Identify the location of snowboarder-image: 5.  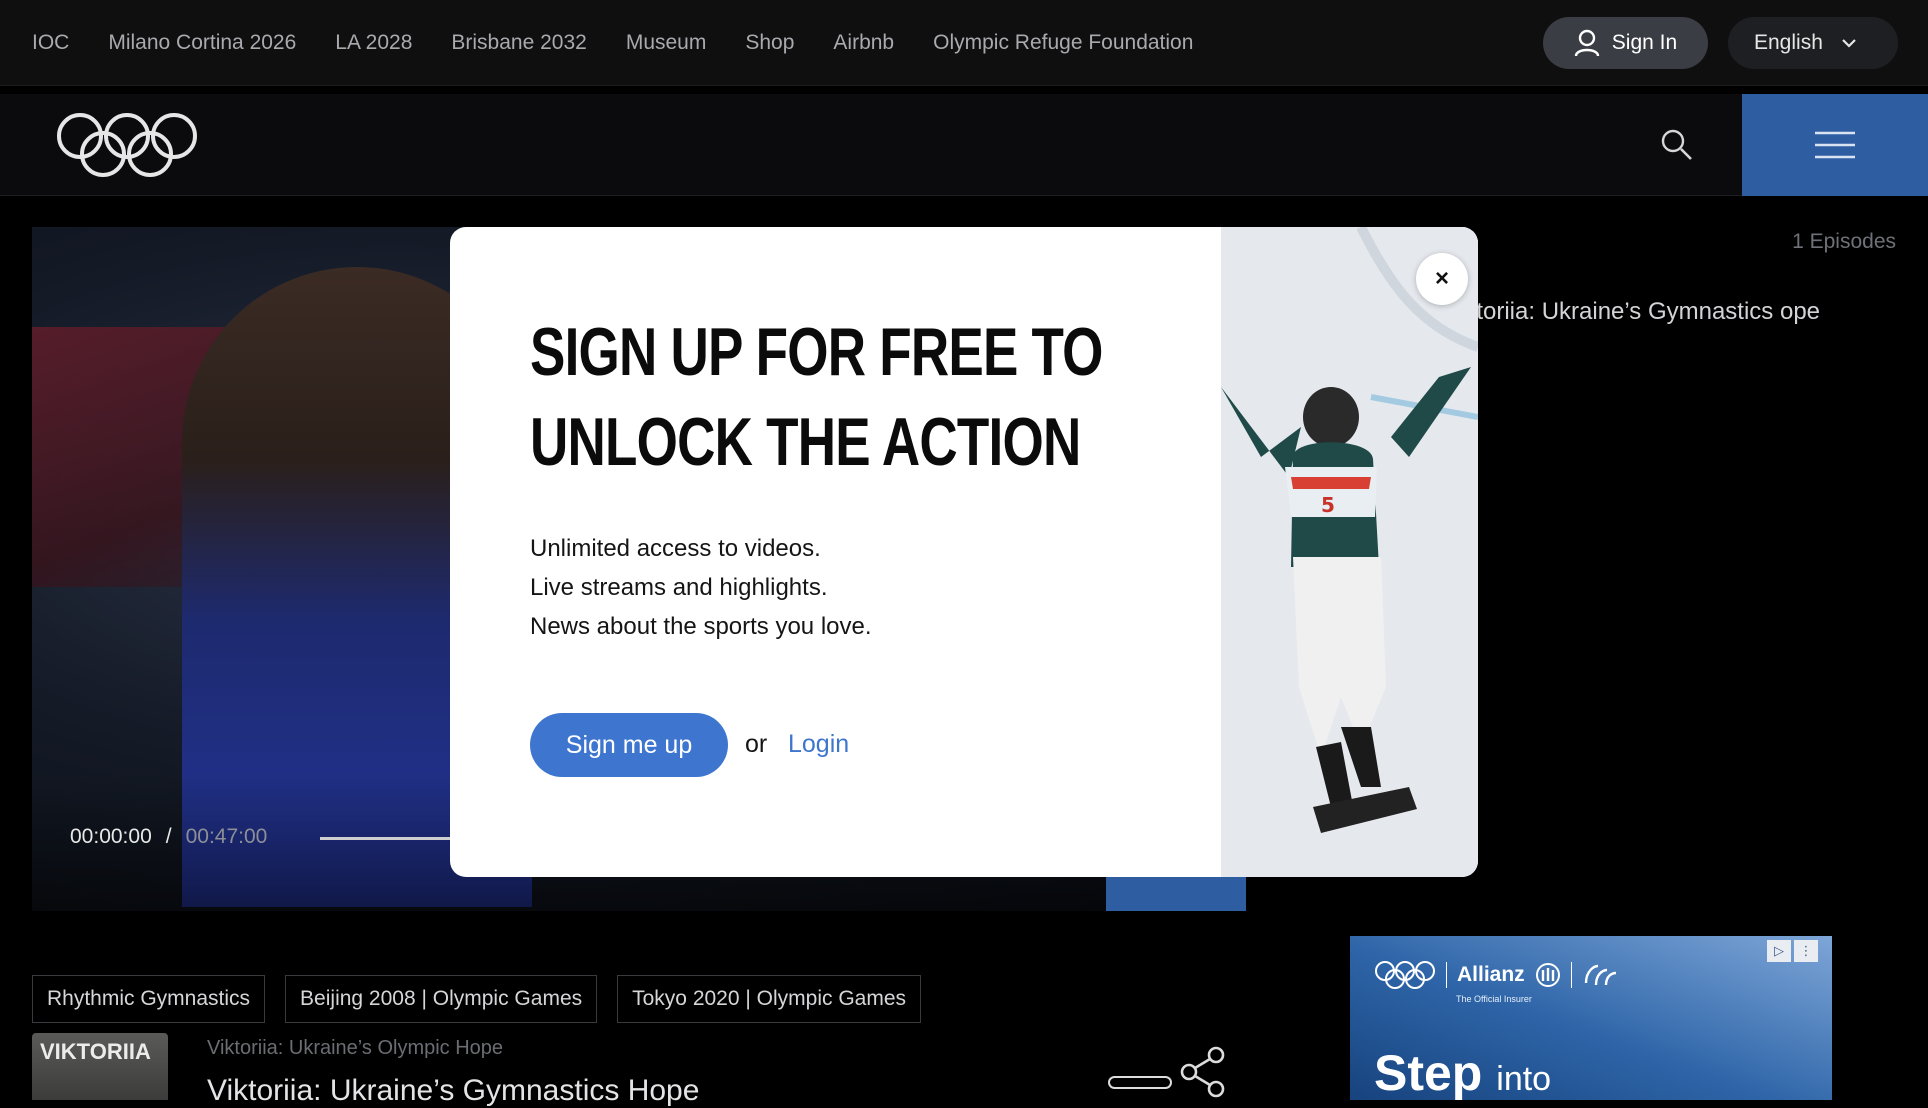
(1349, 552).